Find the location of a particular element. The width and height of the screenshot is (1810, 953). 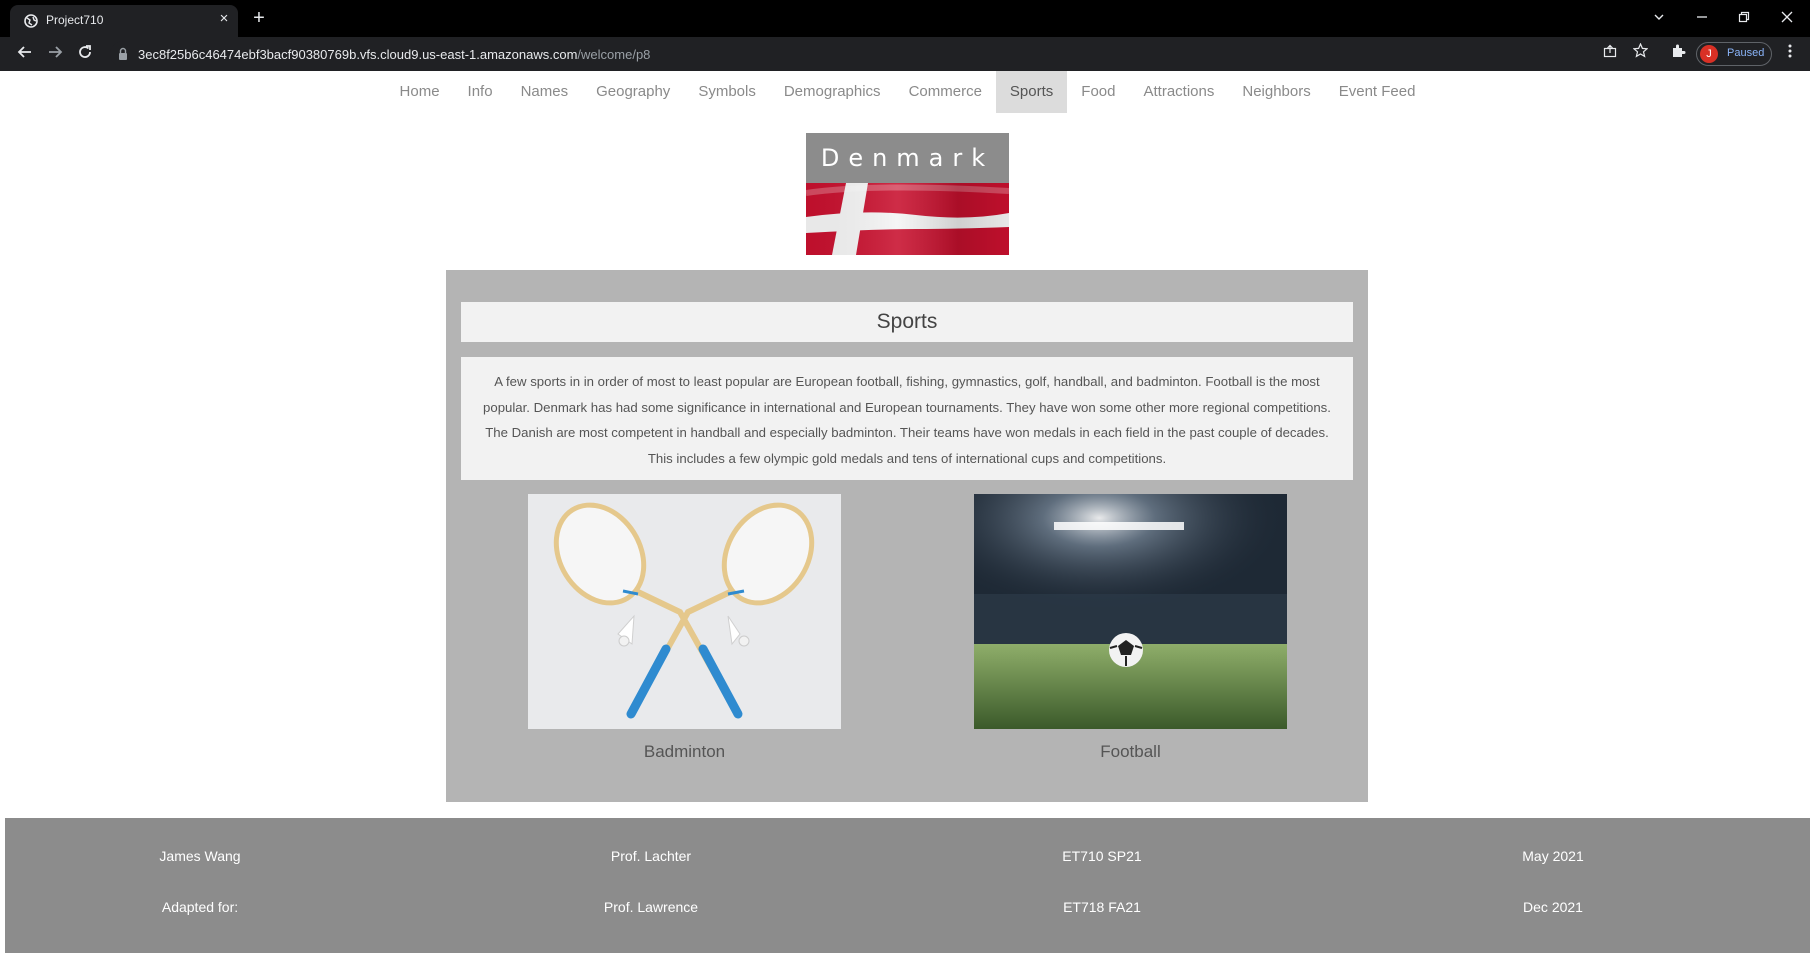

footer-adapted-label: Adapted for: is located at coordinates (200, 907).